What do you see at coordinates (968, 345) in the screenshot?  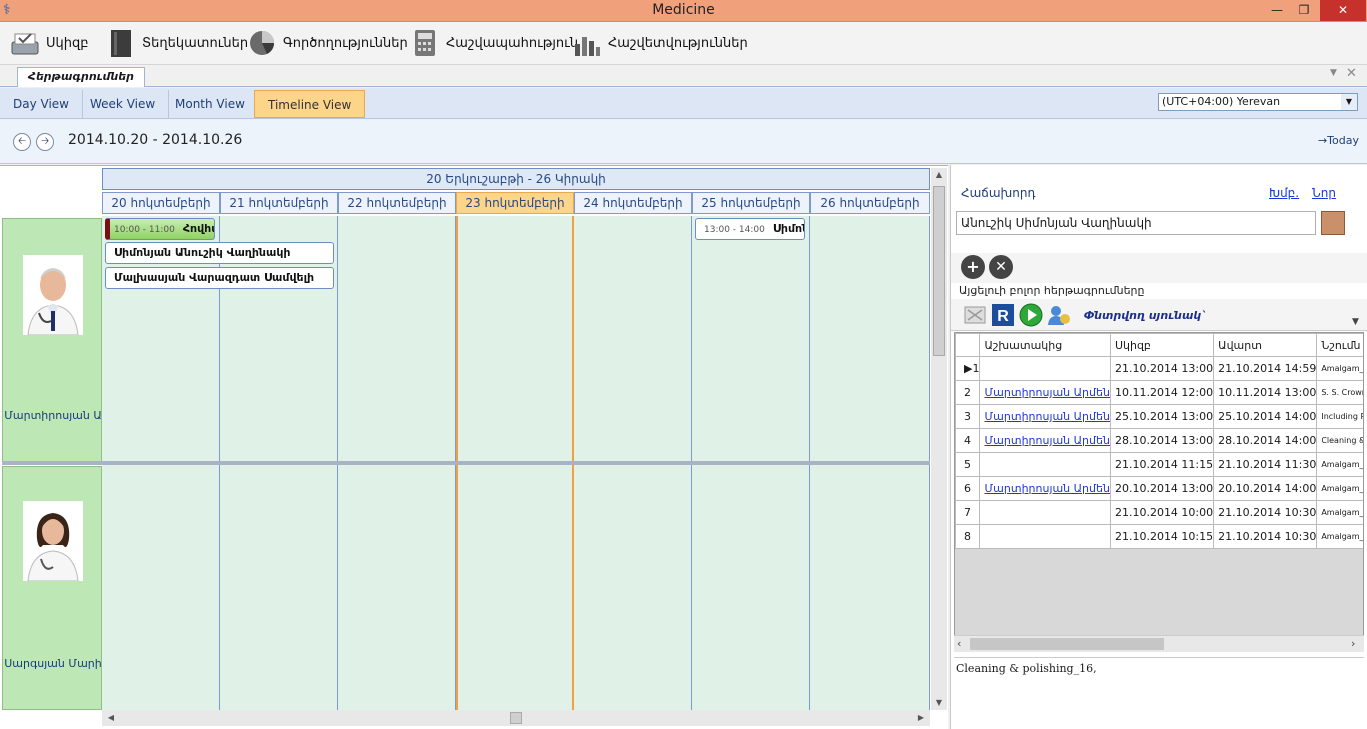 I see `column-header` at bounding box center [968, 345].